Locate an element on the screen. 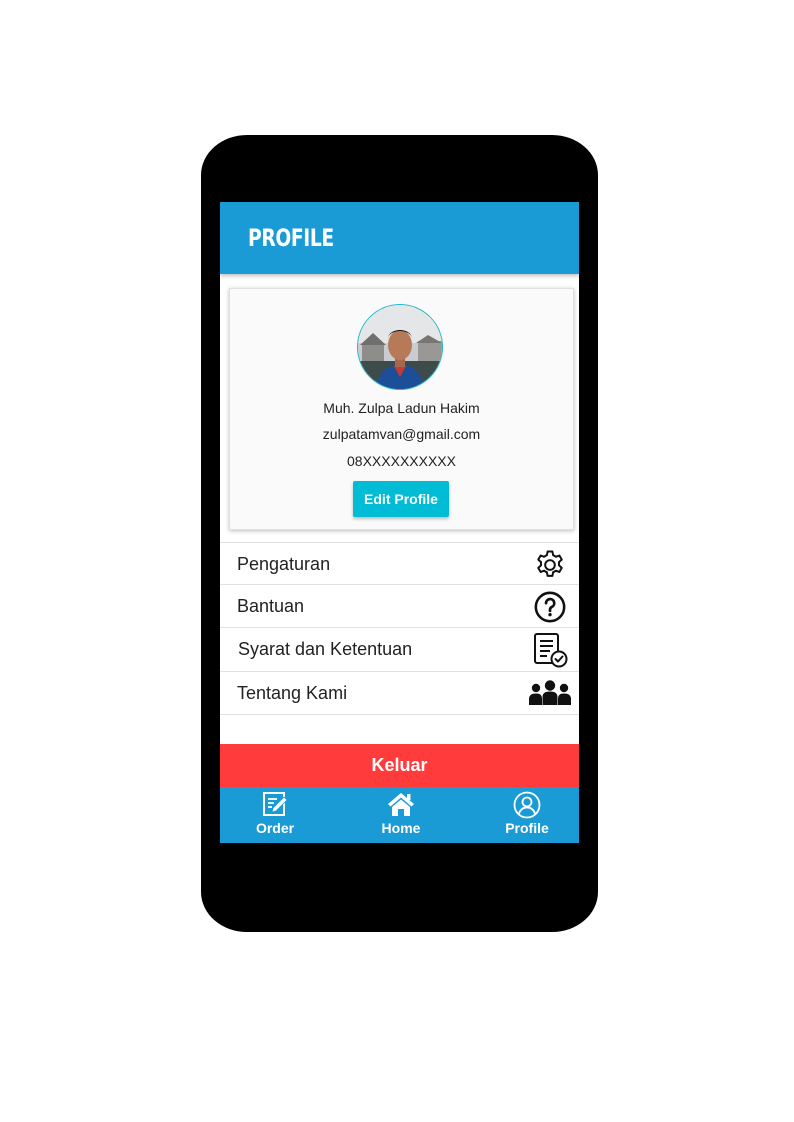  menu-item-syarat: Syarat dan Ketentuan is located at coordinates (399, 650).